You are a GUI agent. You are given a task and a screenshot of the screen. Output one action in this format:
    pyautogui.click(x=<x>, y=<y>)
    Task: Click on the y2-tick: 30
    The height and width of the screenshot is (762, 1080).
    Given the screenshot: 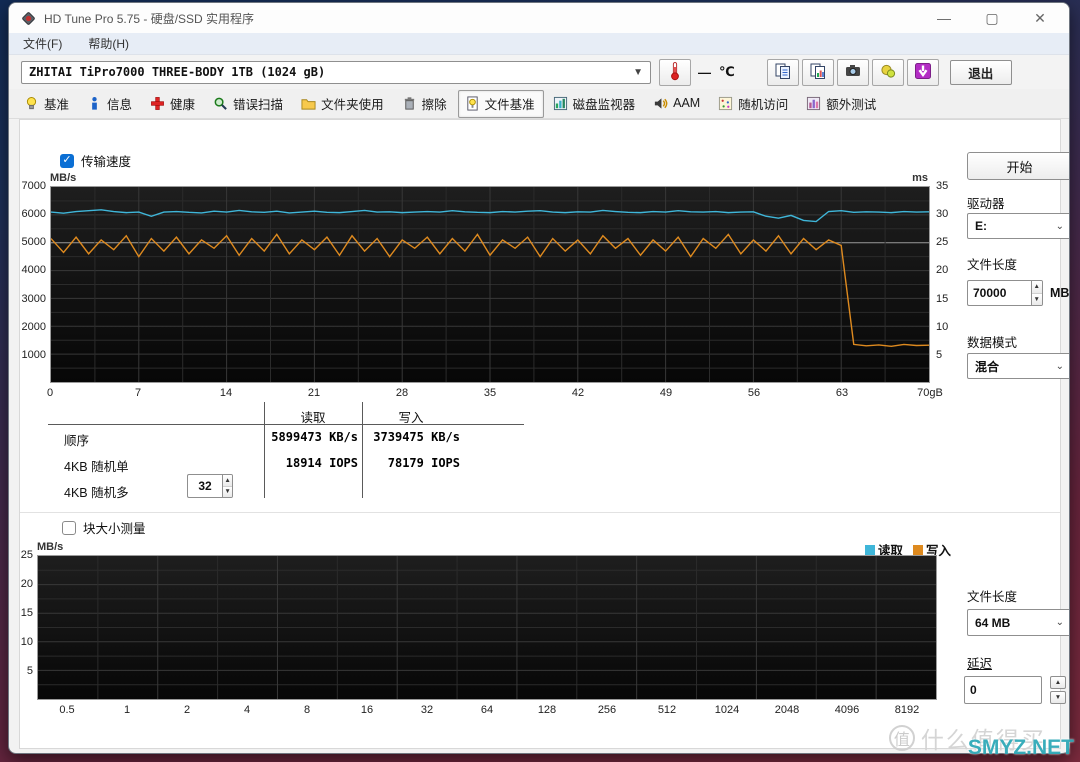 What is the action you would take?
    pyautogui.click(x=942, y=214)
    